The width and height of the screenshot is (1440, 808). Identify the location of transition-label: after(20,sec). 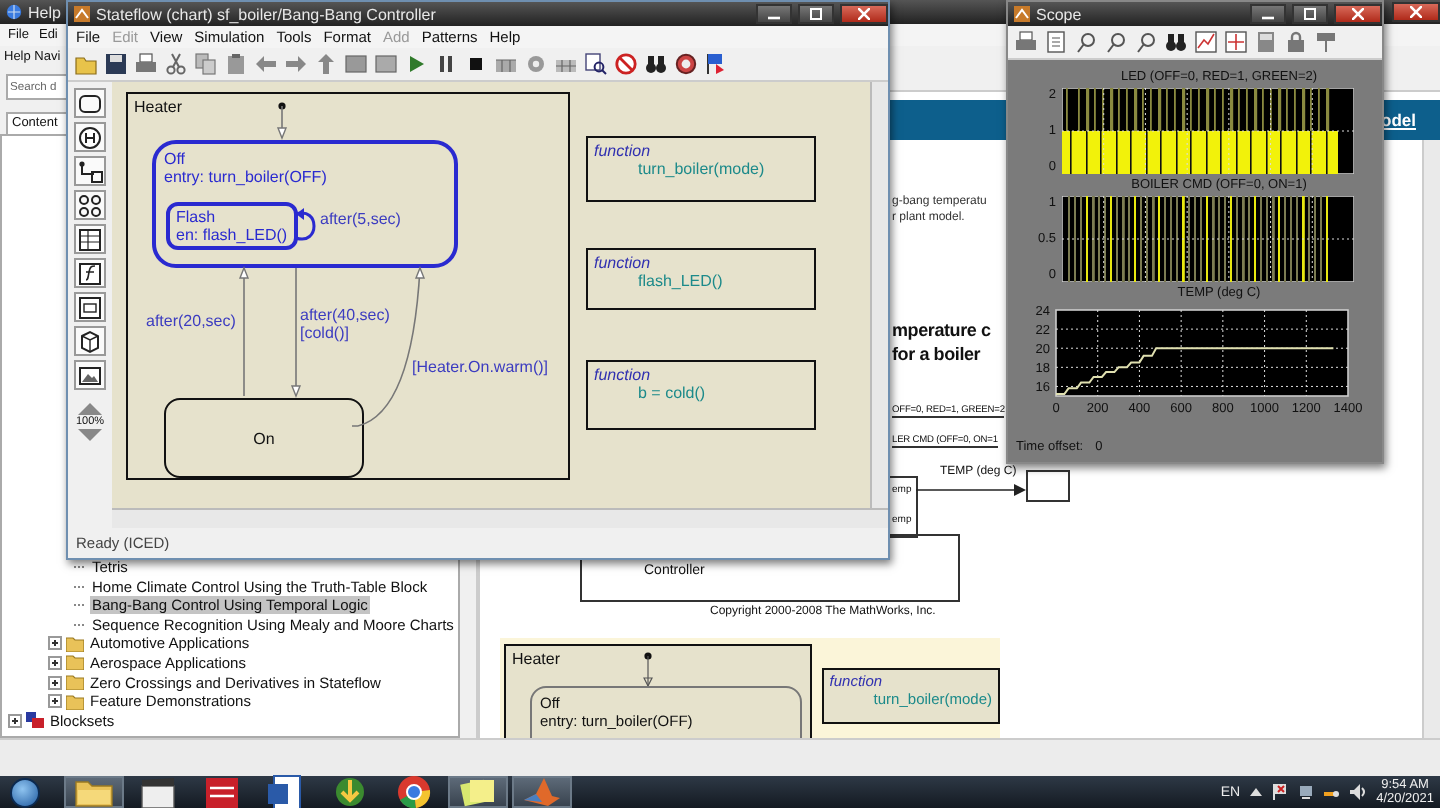
(191, 321).